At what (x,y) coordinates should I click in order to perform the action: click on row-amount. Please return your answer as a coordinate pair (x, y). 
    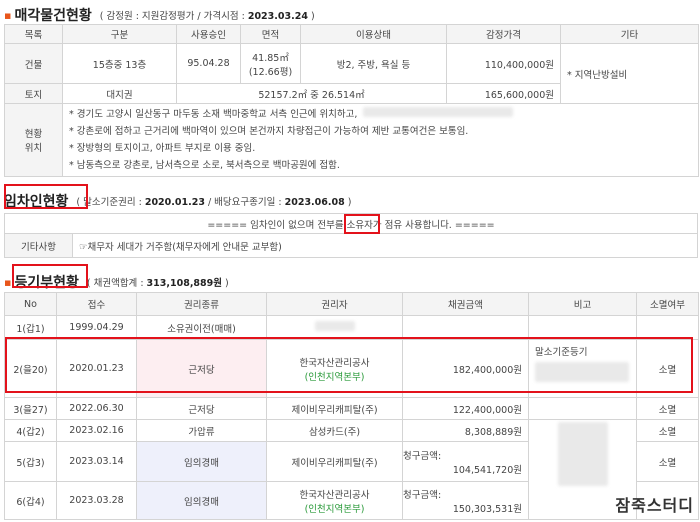
    Looking at the image, I should click on (465, 327).